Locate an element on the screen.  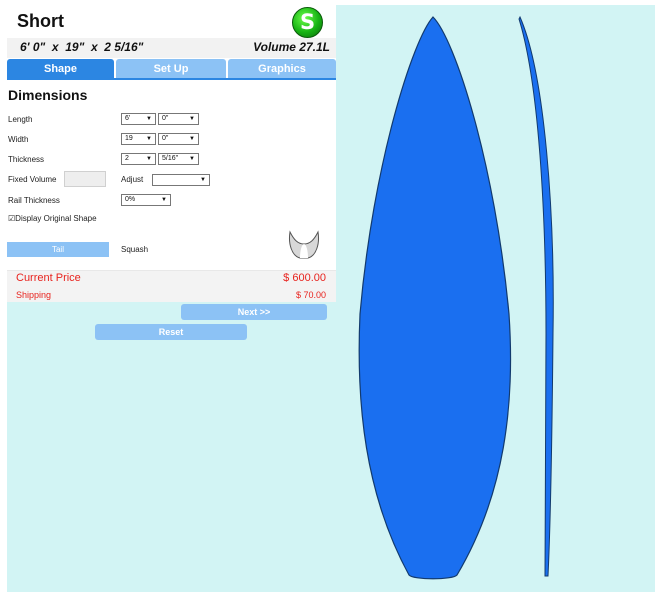
display-original-shape-checkbox: ☑Display Original Shape is located at coordinates (52, 218).